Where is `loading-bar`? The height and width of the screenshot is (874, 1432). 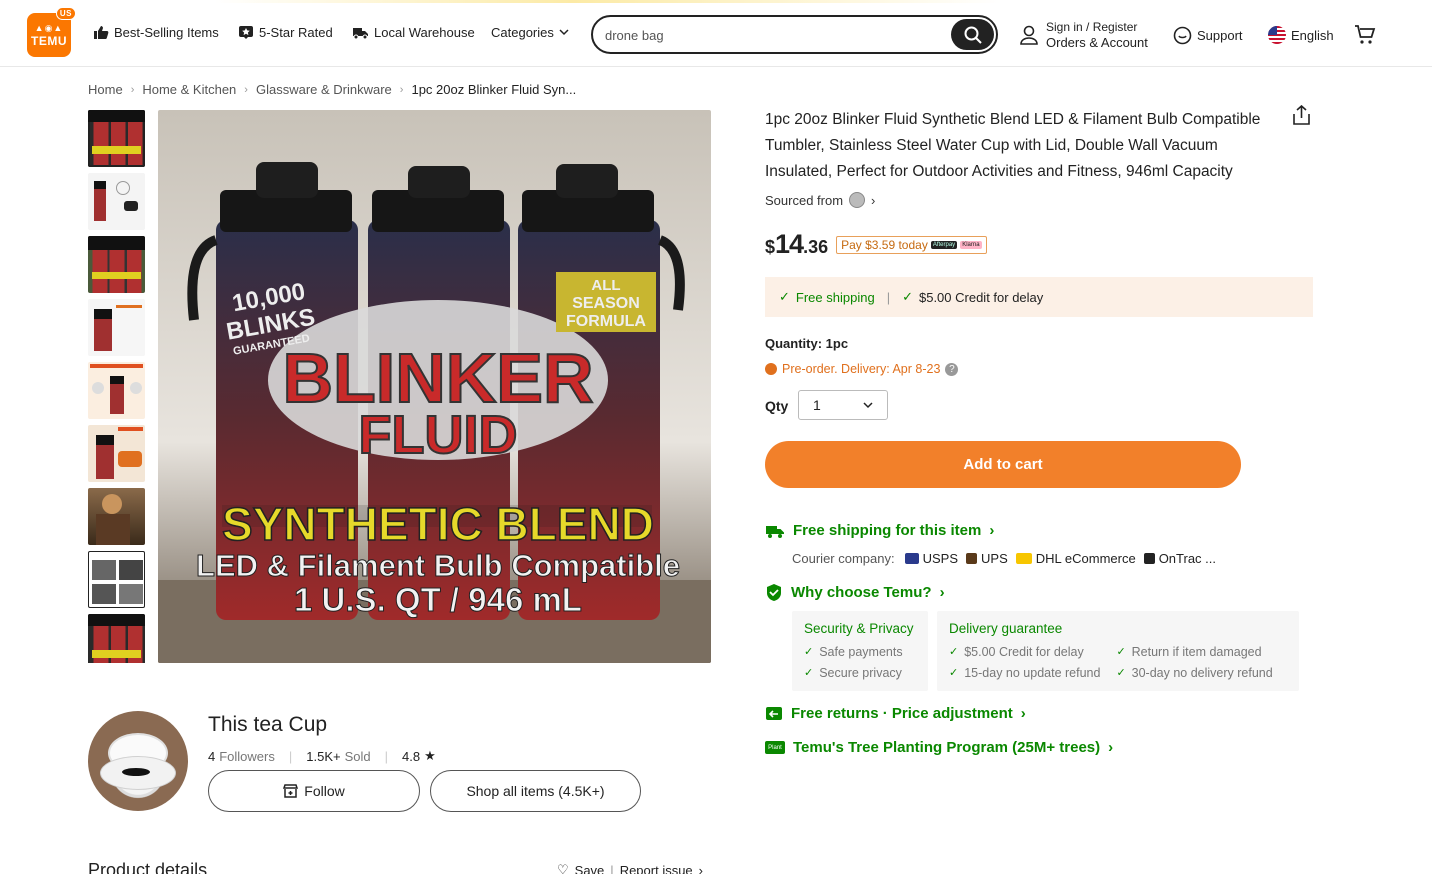
loading-bar is located at coordinates (716, 1).